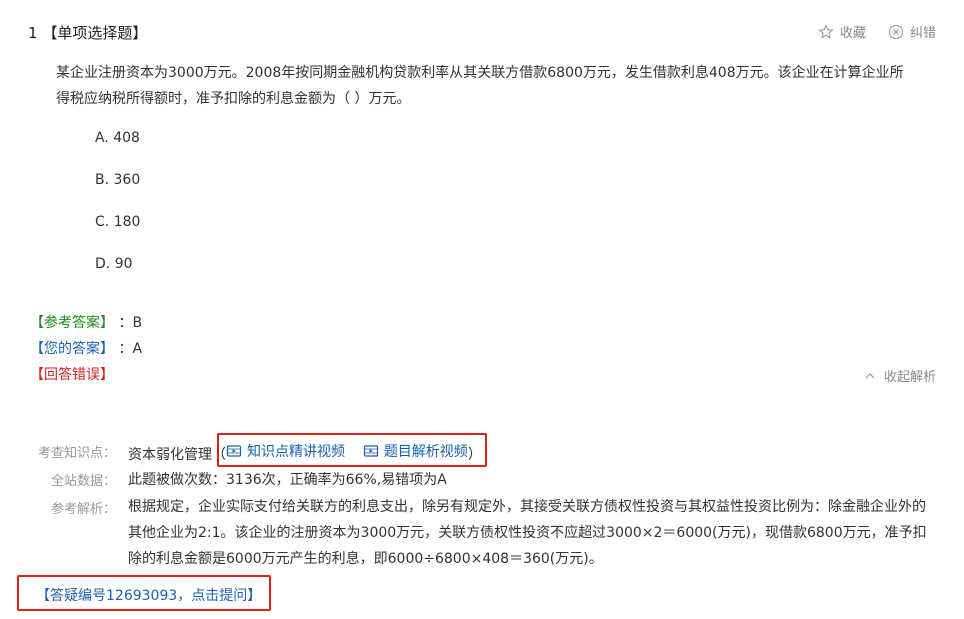 The image size is (964, 619). What do you see at coordinates (83, 481) in the screenshot?
I see `site-stats-label: 全站数据：` at bounding box center [83, 481].